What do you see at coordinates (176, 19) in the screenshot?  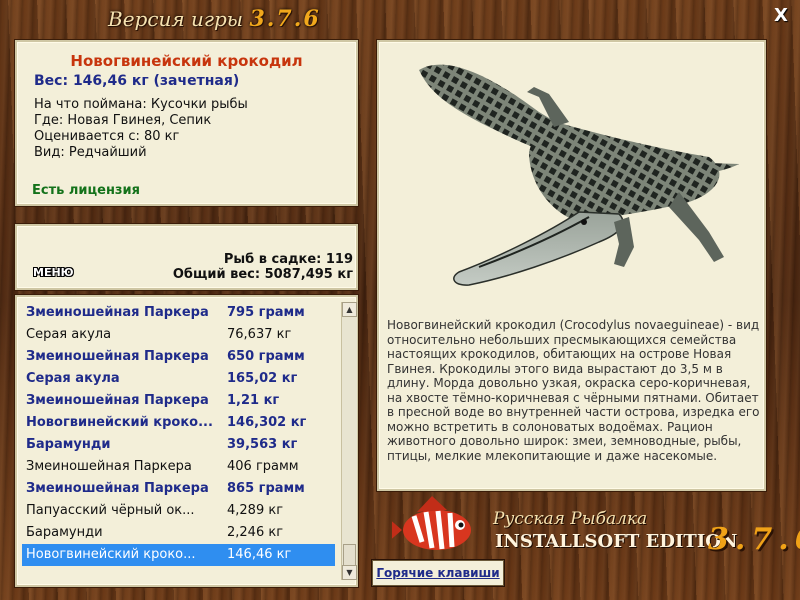 I see `title-prefix: Версия игры` at bounding box center [176, 19].